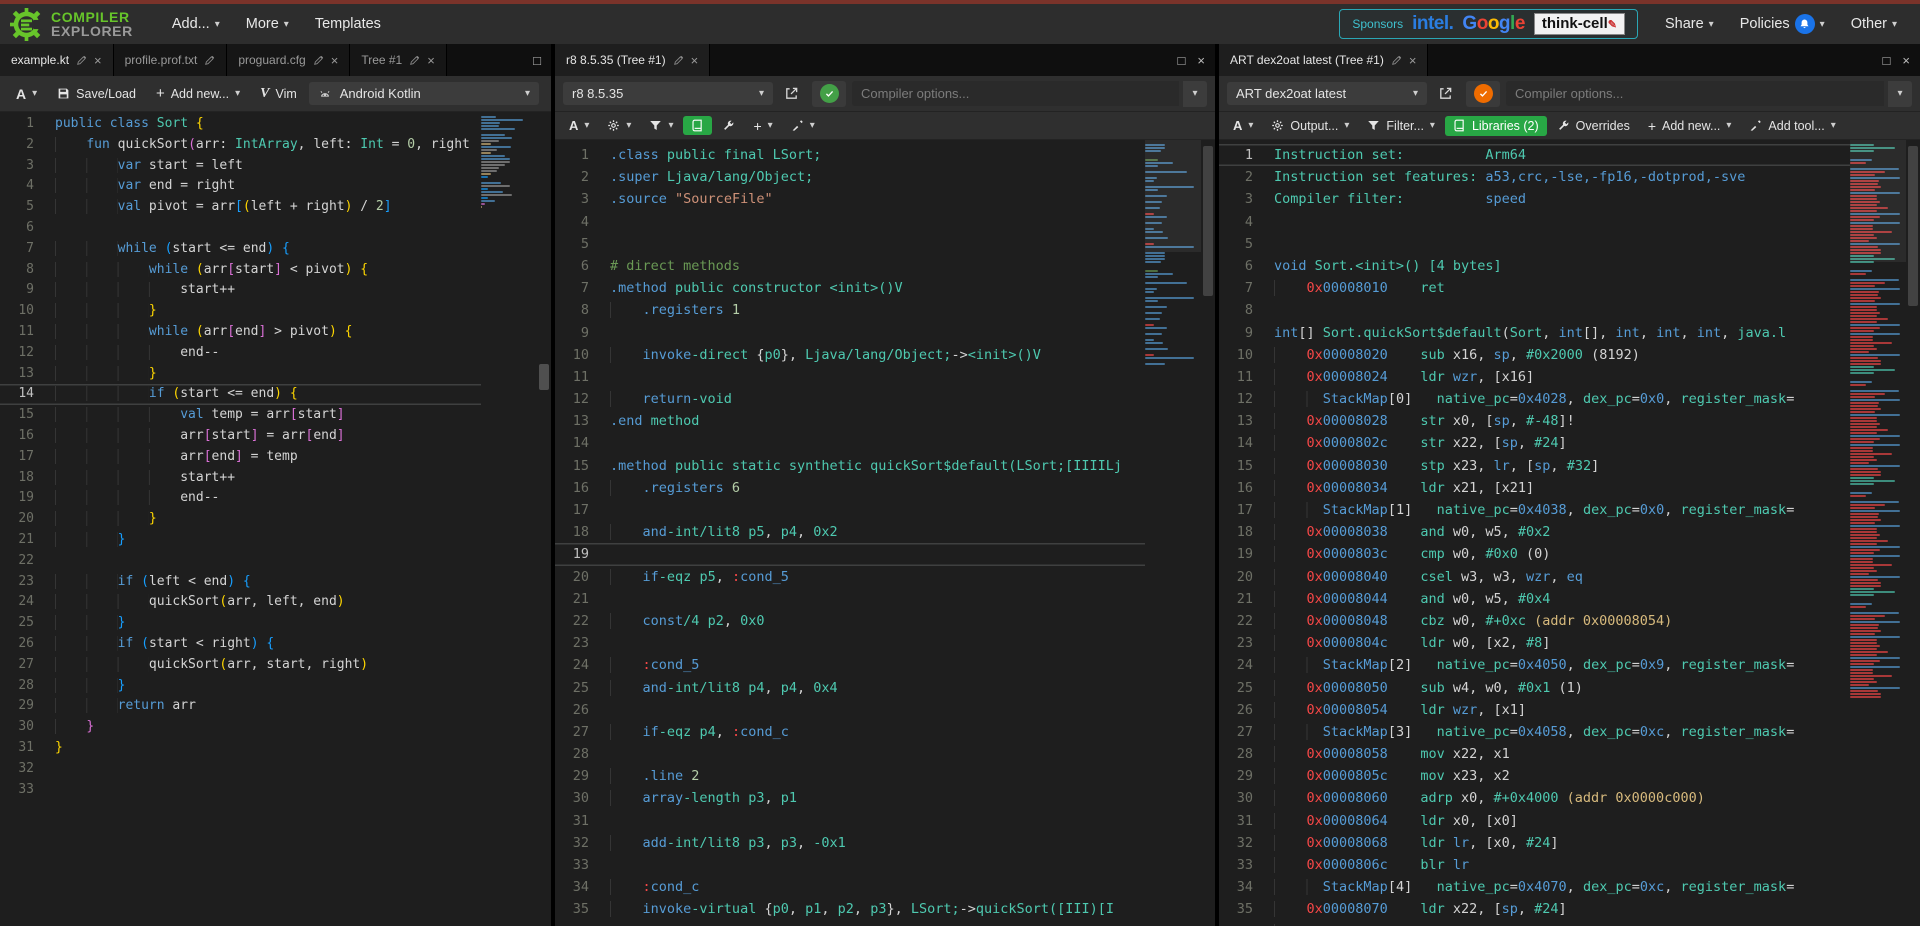 The height and width of the screenshot is (926, 1920). Describe the element at coordinates (1534, 222) in the screenshot. I see `code-line: 4` at that location.